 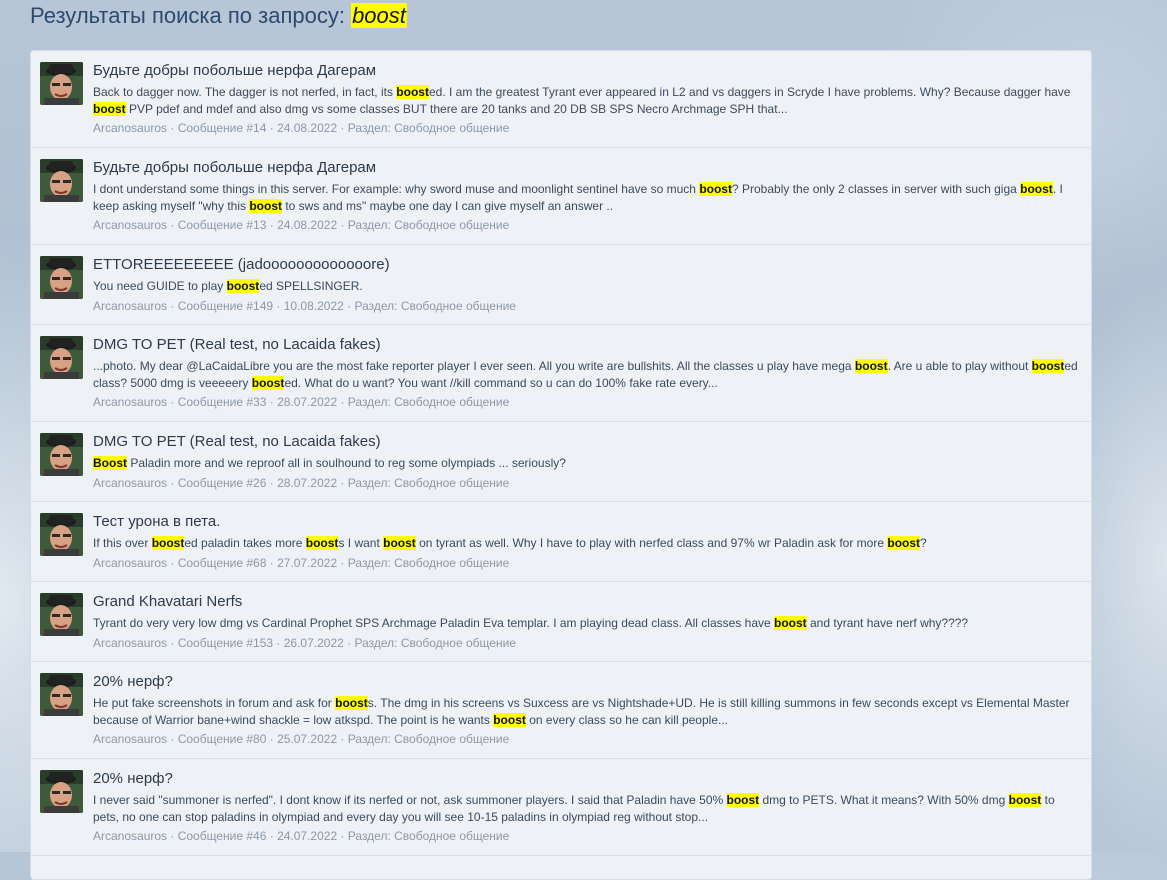 What do you see at coordinates (225, 643) in the screenshot?
I see `post-number-link: Сообщение #153` at bounding box center [225, 643].